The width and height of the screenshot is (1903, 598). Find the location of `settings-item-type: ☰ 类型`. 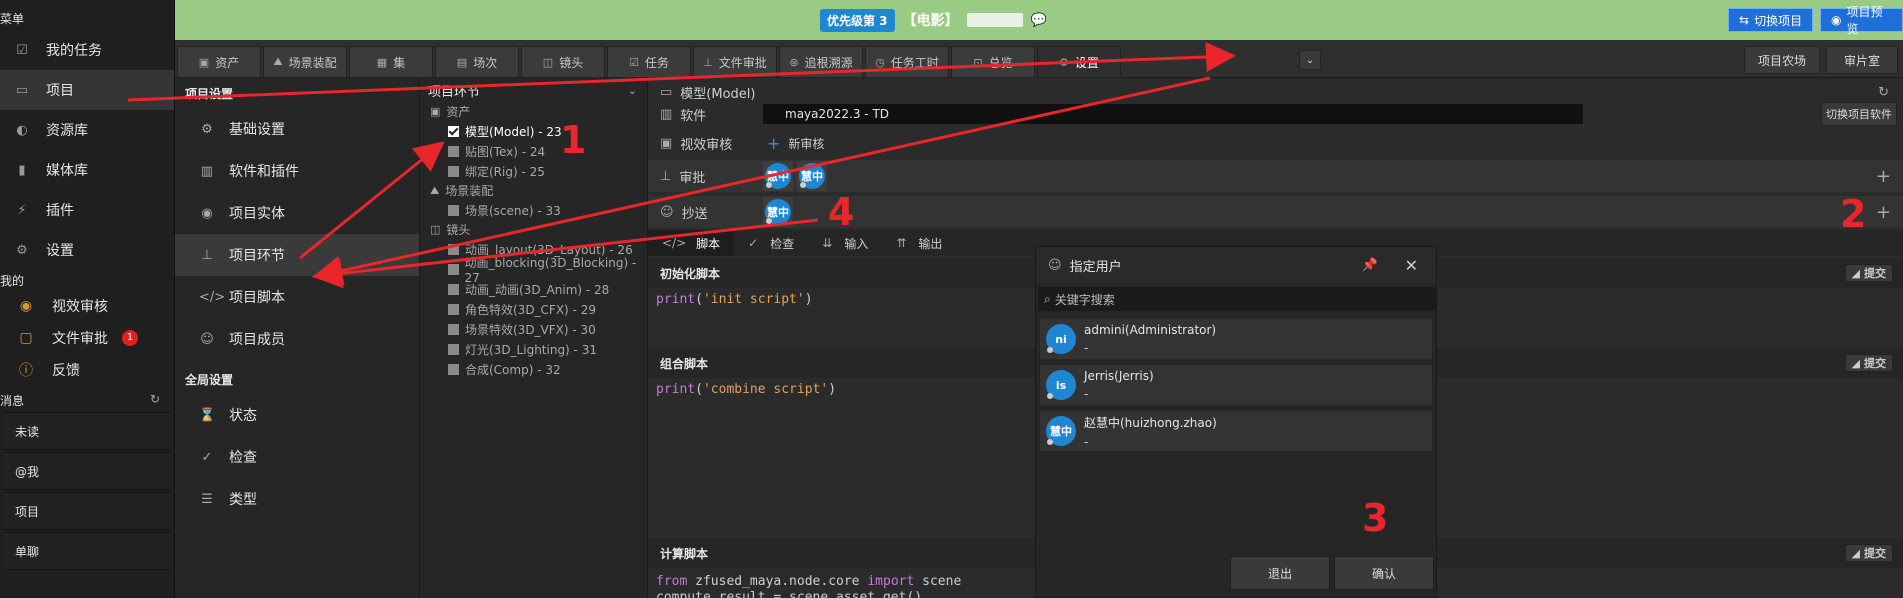

settings-item-type: ☰ 类型 is located at coordinates (297, 499).